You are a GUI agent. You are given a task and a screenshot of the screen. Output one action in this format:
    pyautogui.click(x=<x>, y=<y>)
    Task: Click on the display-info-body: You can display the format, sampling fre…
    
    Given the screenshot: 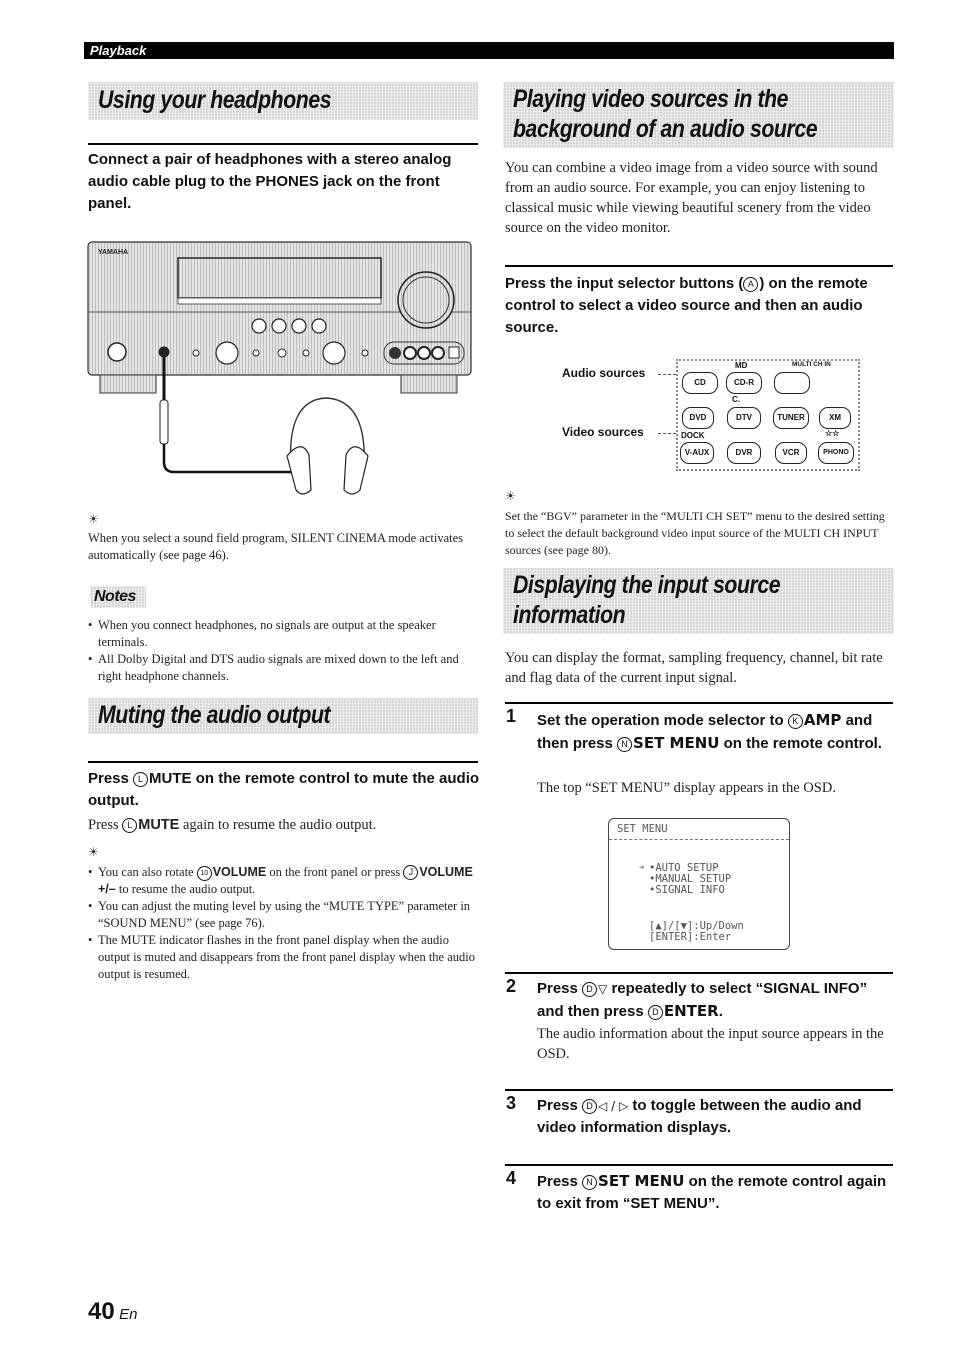 What is the action you would take?
    pyautogui.click(x=694, y=668)
    